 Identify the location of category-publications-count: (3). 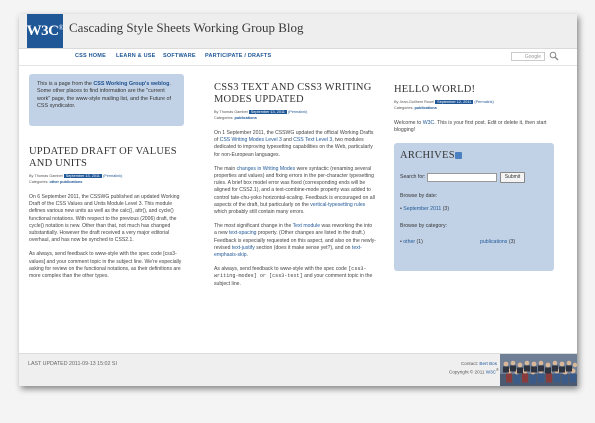
(512, 242).